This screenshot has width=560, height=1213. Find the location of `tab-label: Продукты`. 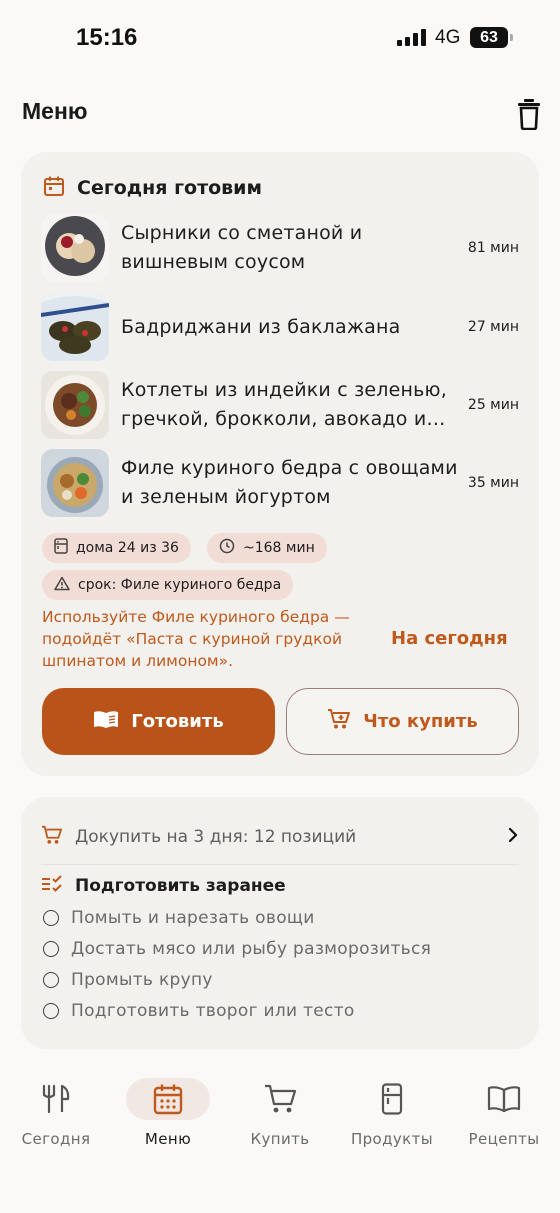

tab-label: Продукты is located at coordinates (392, 1139).